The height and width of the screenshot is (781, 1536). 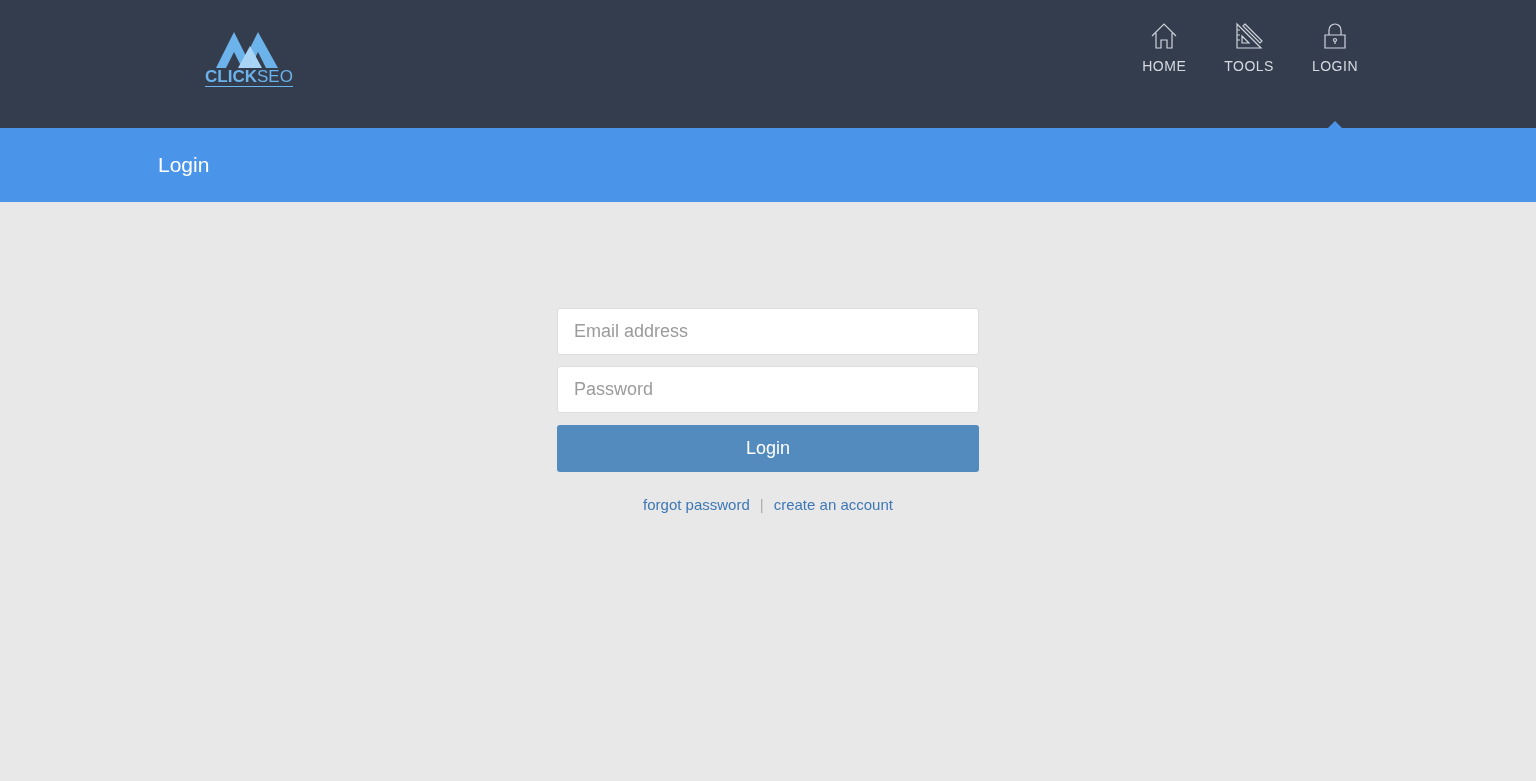 What do you see at coordinates (1164, 75) in the screenshot?
I see `nav-link: HOME` at bounding box center [1164, 75].